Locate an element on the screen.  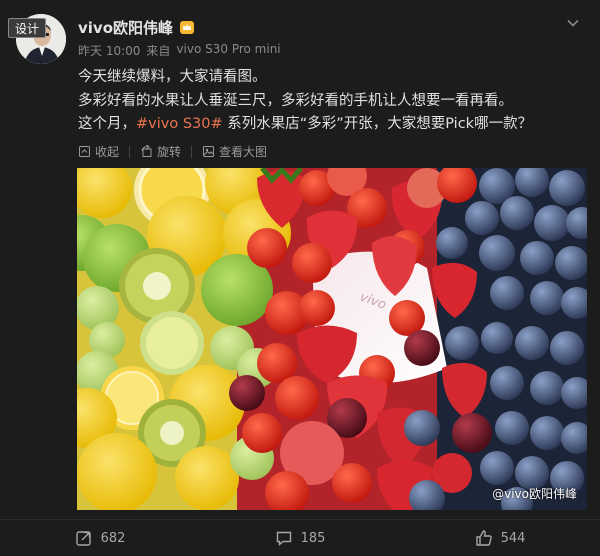
hashtag-link: #vivo S30# is located at coordinates (179, 124).